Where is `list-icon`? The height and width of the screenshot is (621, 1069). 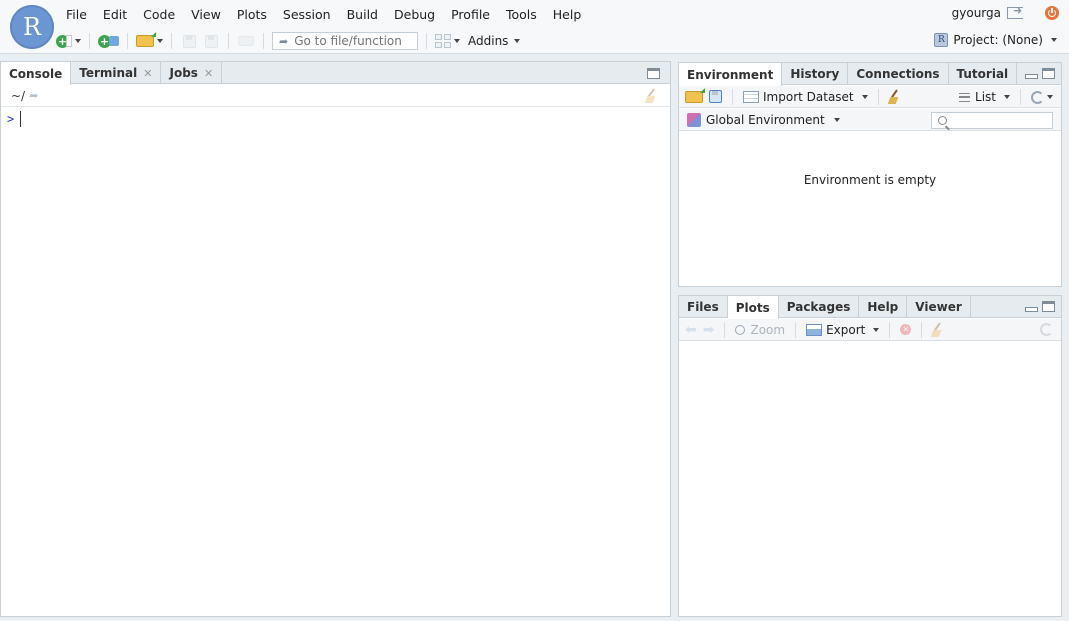 list-icon is located at coordinates (965, 97).